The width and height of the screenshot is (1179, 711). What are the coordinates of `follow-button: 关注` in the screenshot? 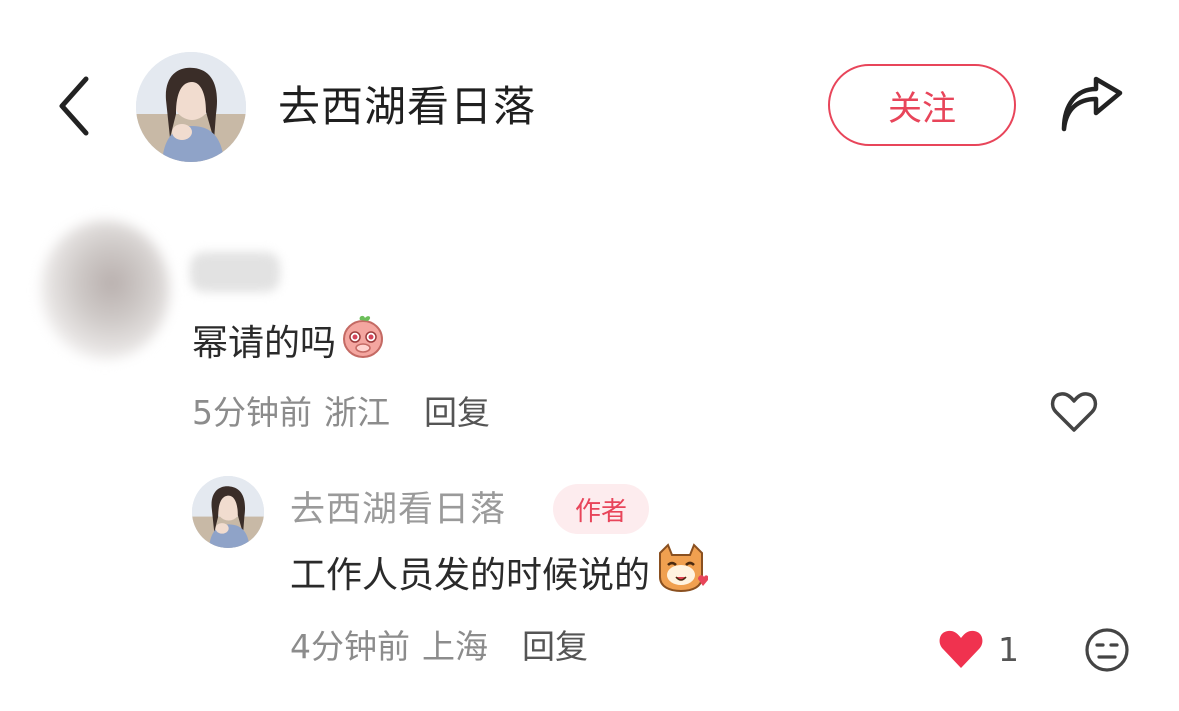 It's located at (922, 105).